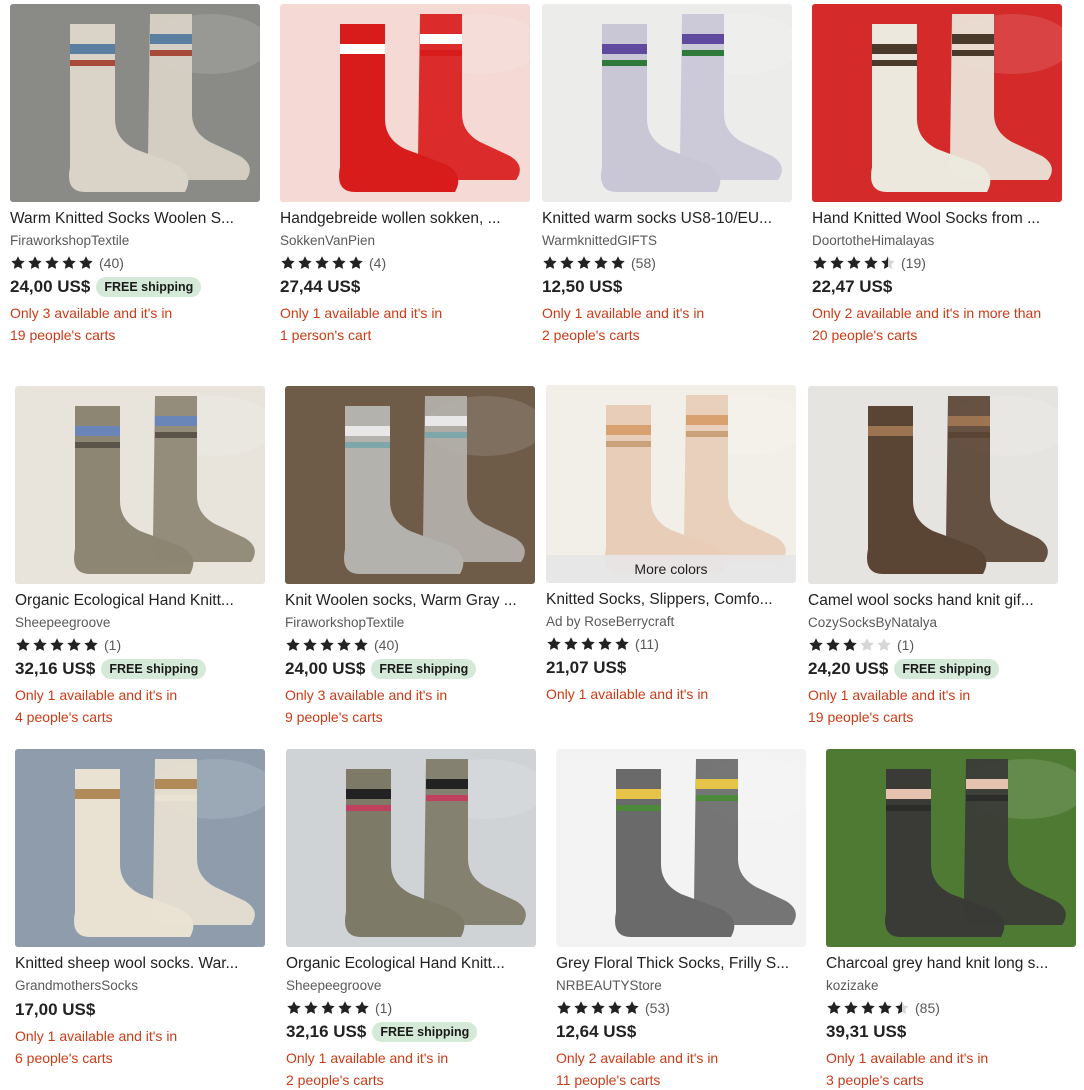 The image size is (1084, 1090). I want to click on stock-line-2: 20 people's carts, so click(865, 335).